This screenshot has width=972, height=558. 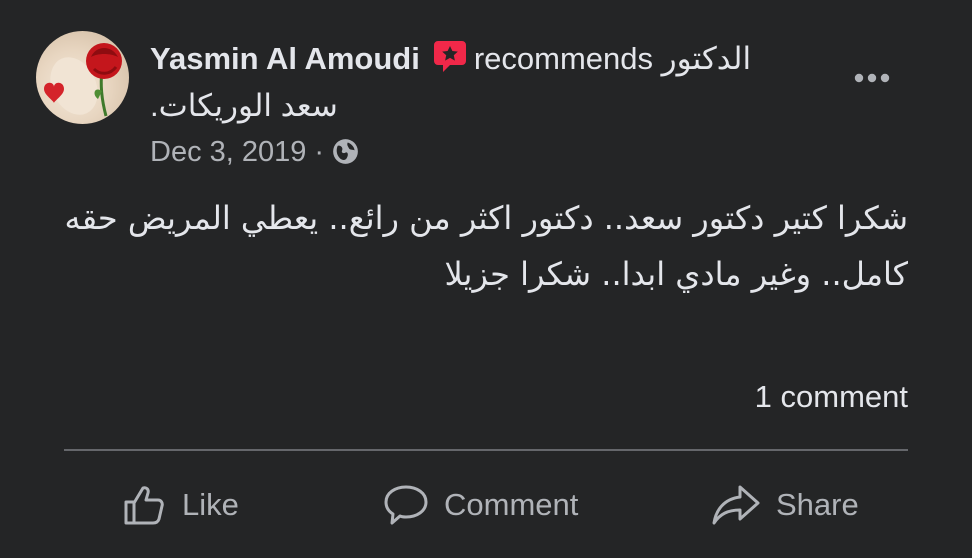 What do you see at coordinates (486, 450) in the screenshot?
I see `actions-divider` at bounding box center [486, 450].